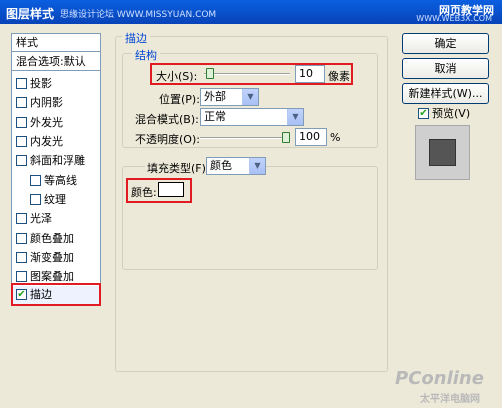  I want to click on style-item-label: 外发光, so click(46, 122).